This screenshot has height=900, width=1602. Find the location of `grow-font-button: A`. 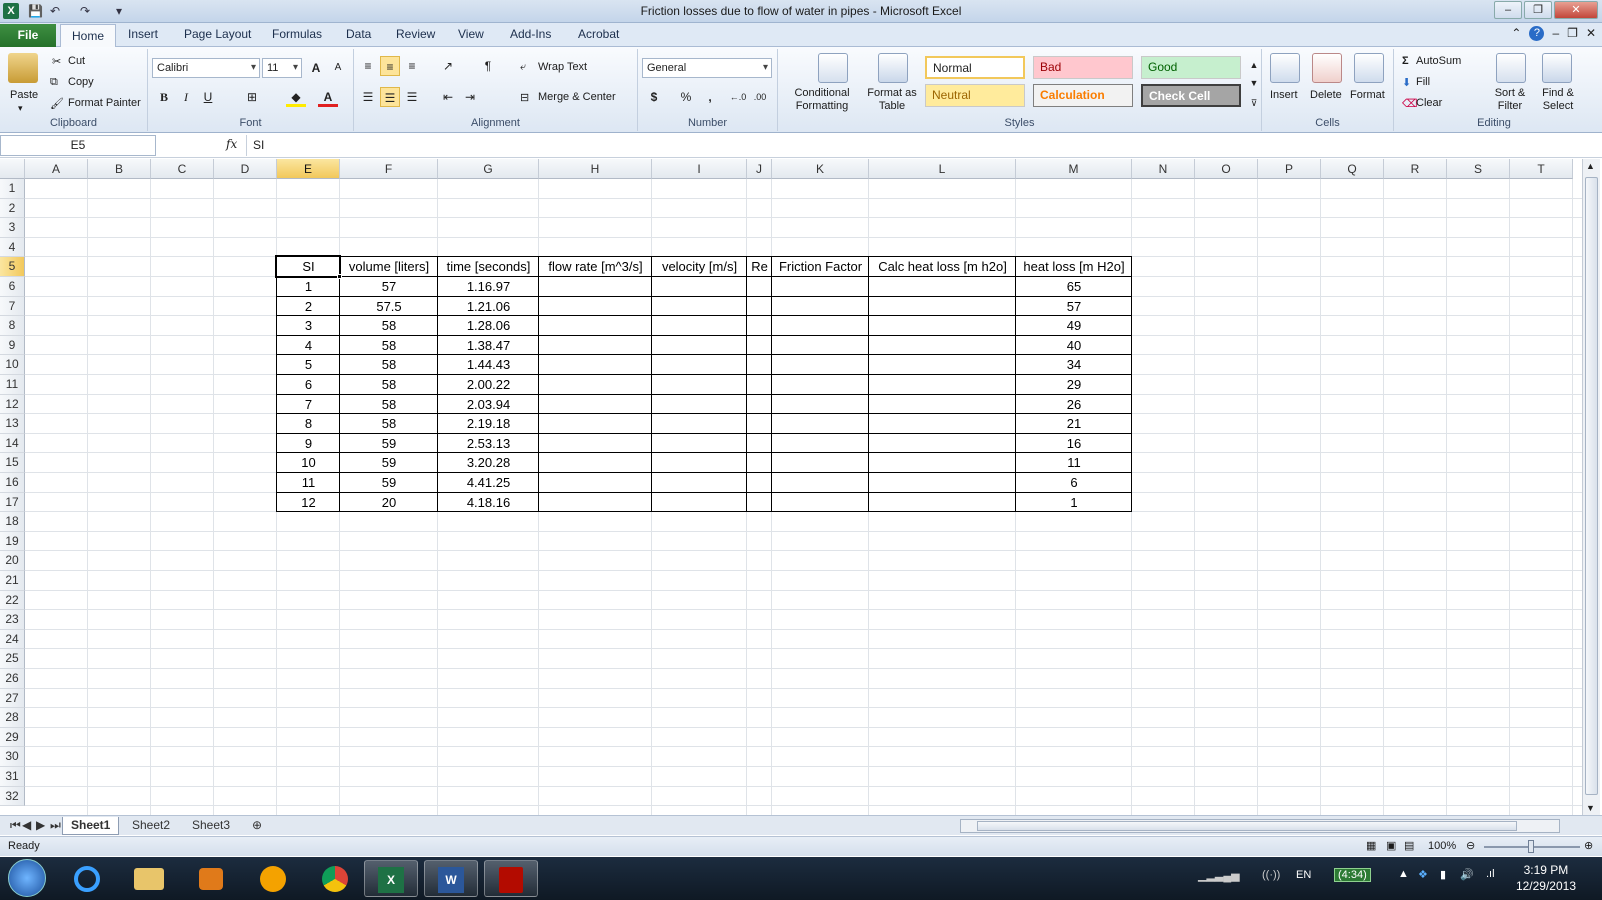

grow-font-button: A is located at coordinates (316, 68).